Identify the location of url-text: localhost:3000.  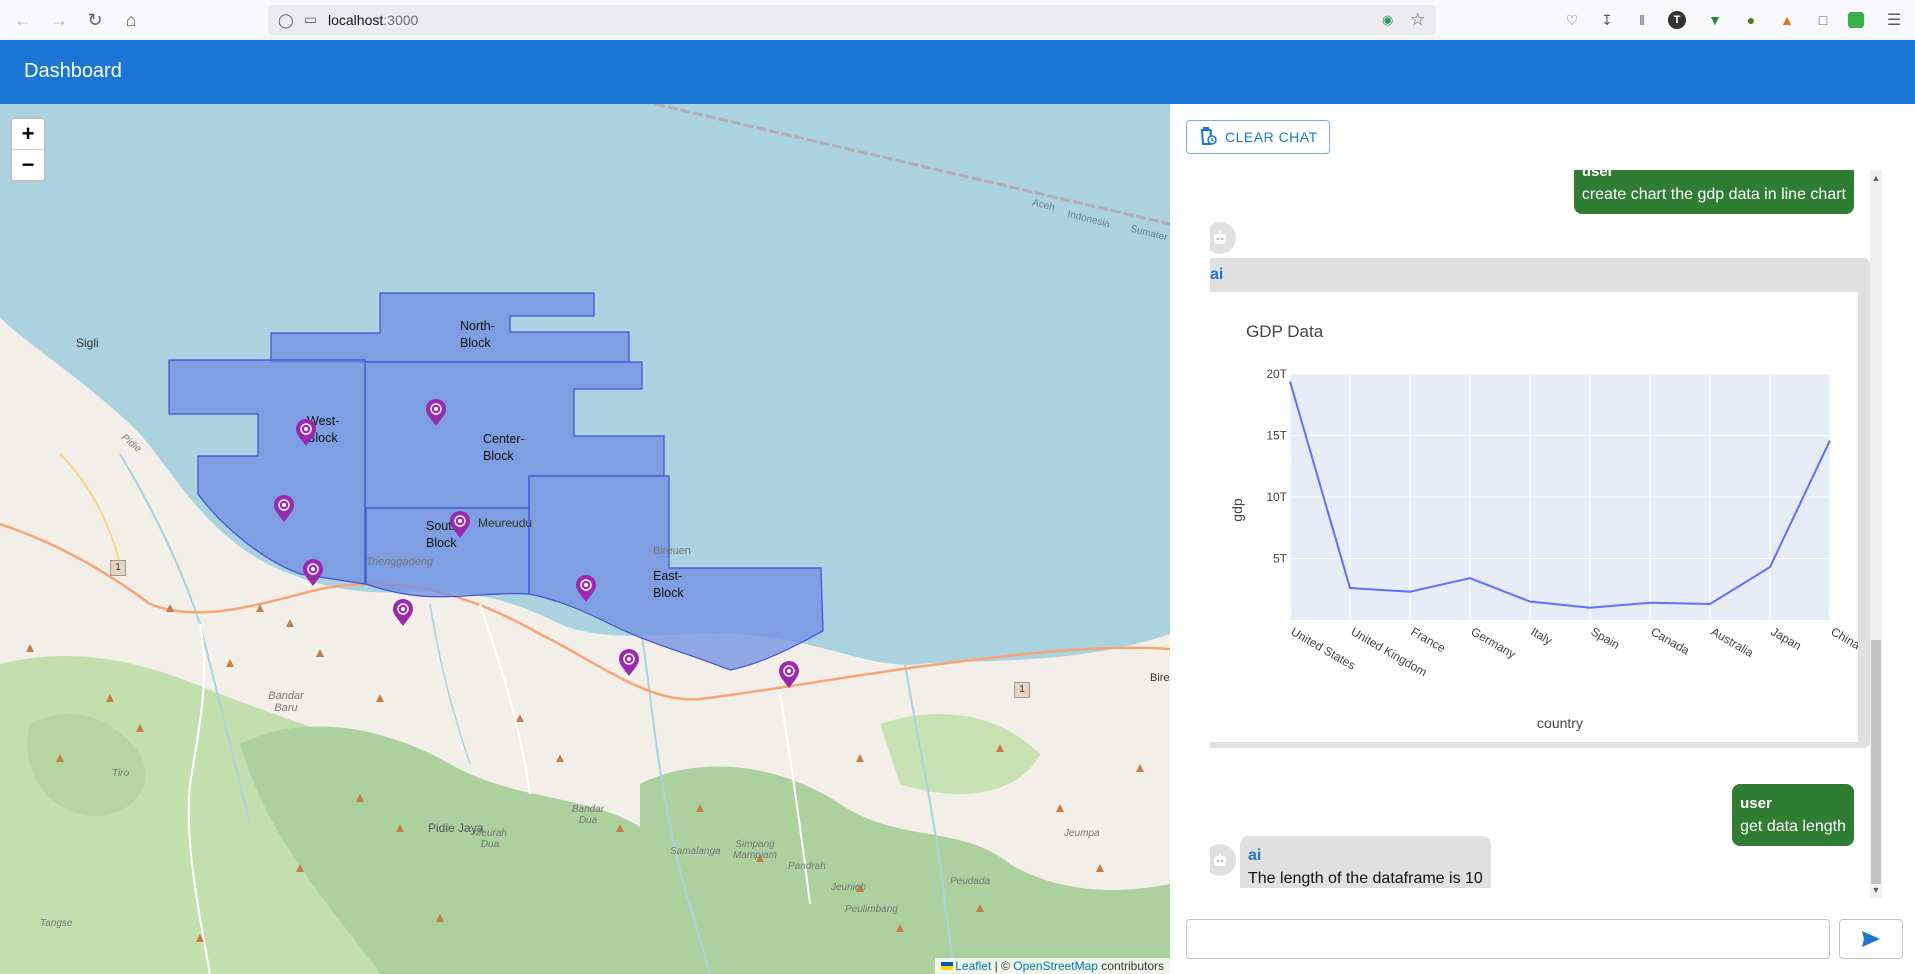
(373, 20).